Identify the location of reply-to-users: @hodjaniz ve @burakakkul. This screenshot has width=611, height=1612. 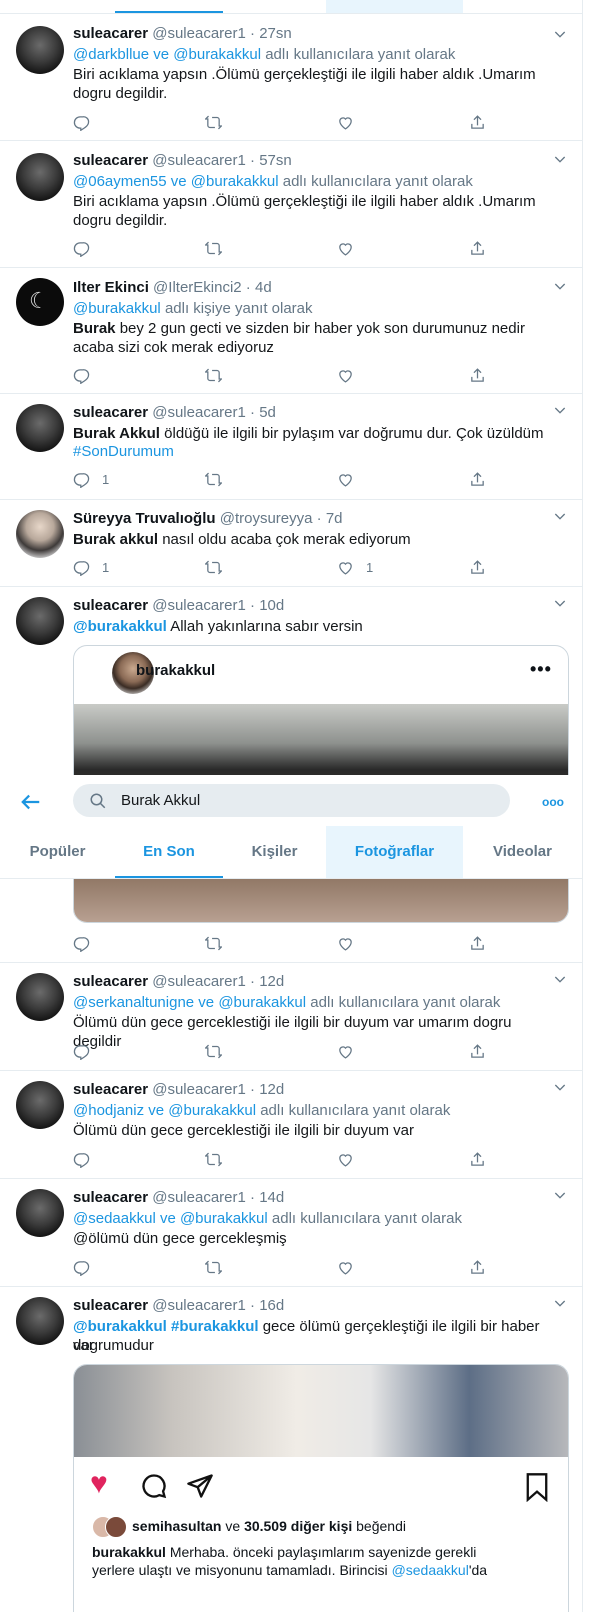
(164, 1110).